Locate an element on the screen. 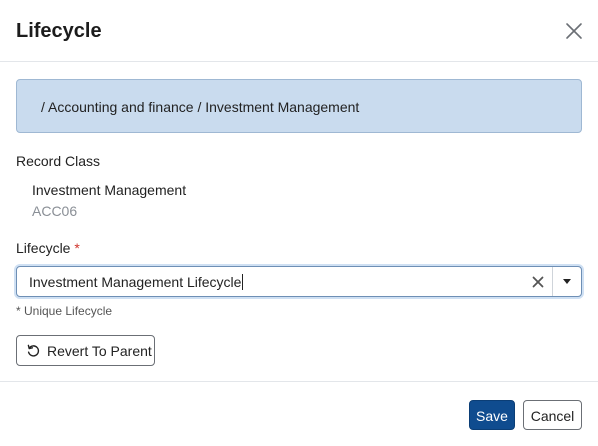 Image resolution: width=598 pixels, height=446 pixels. lifecycle-select: Investment Management Lifecycle is located at coordinates (299, 281).